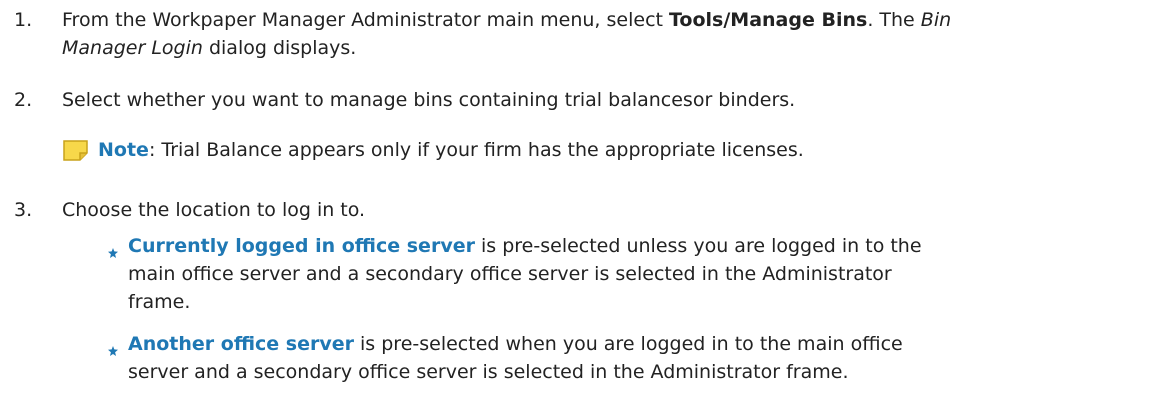 The height and width of the screenshot is (402, 1152). Describe the element at coordinates (76, 150) in the screenshot. I see `sticky-note-icon` at that location.